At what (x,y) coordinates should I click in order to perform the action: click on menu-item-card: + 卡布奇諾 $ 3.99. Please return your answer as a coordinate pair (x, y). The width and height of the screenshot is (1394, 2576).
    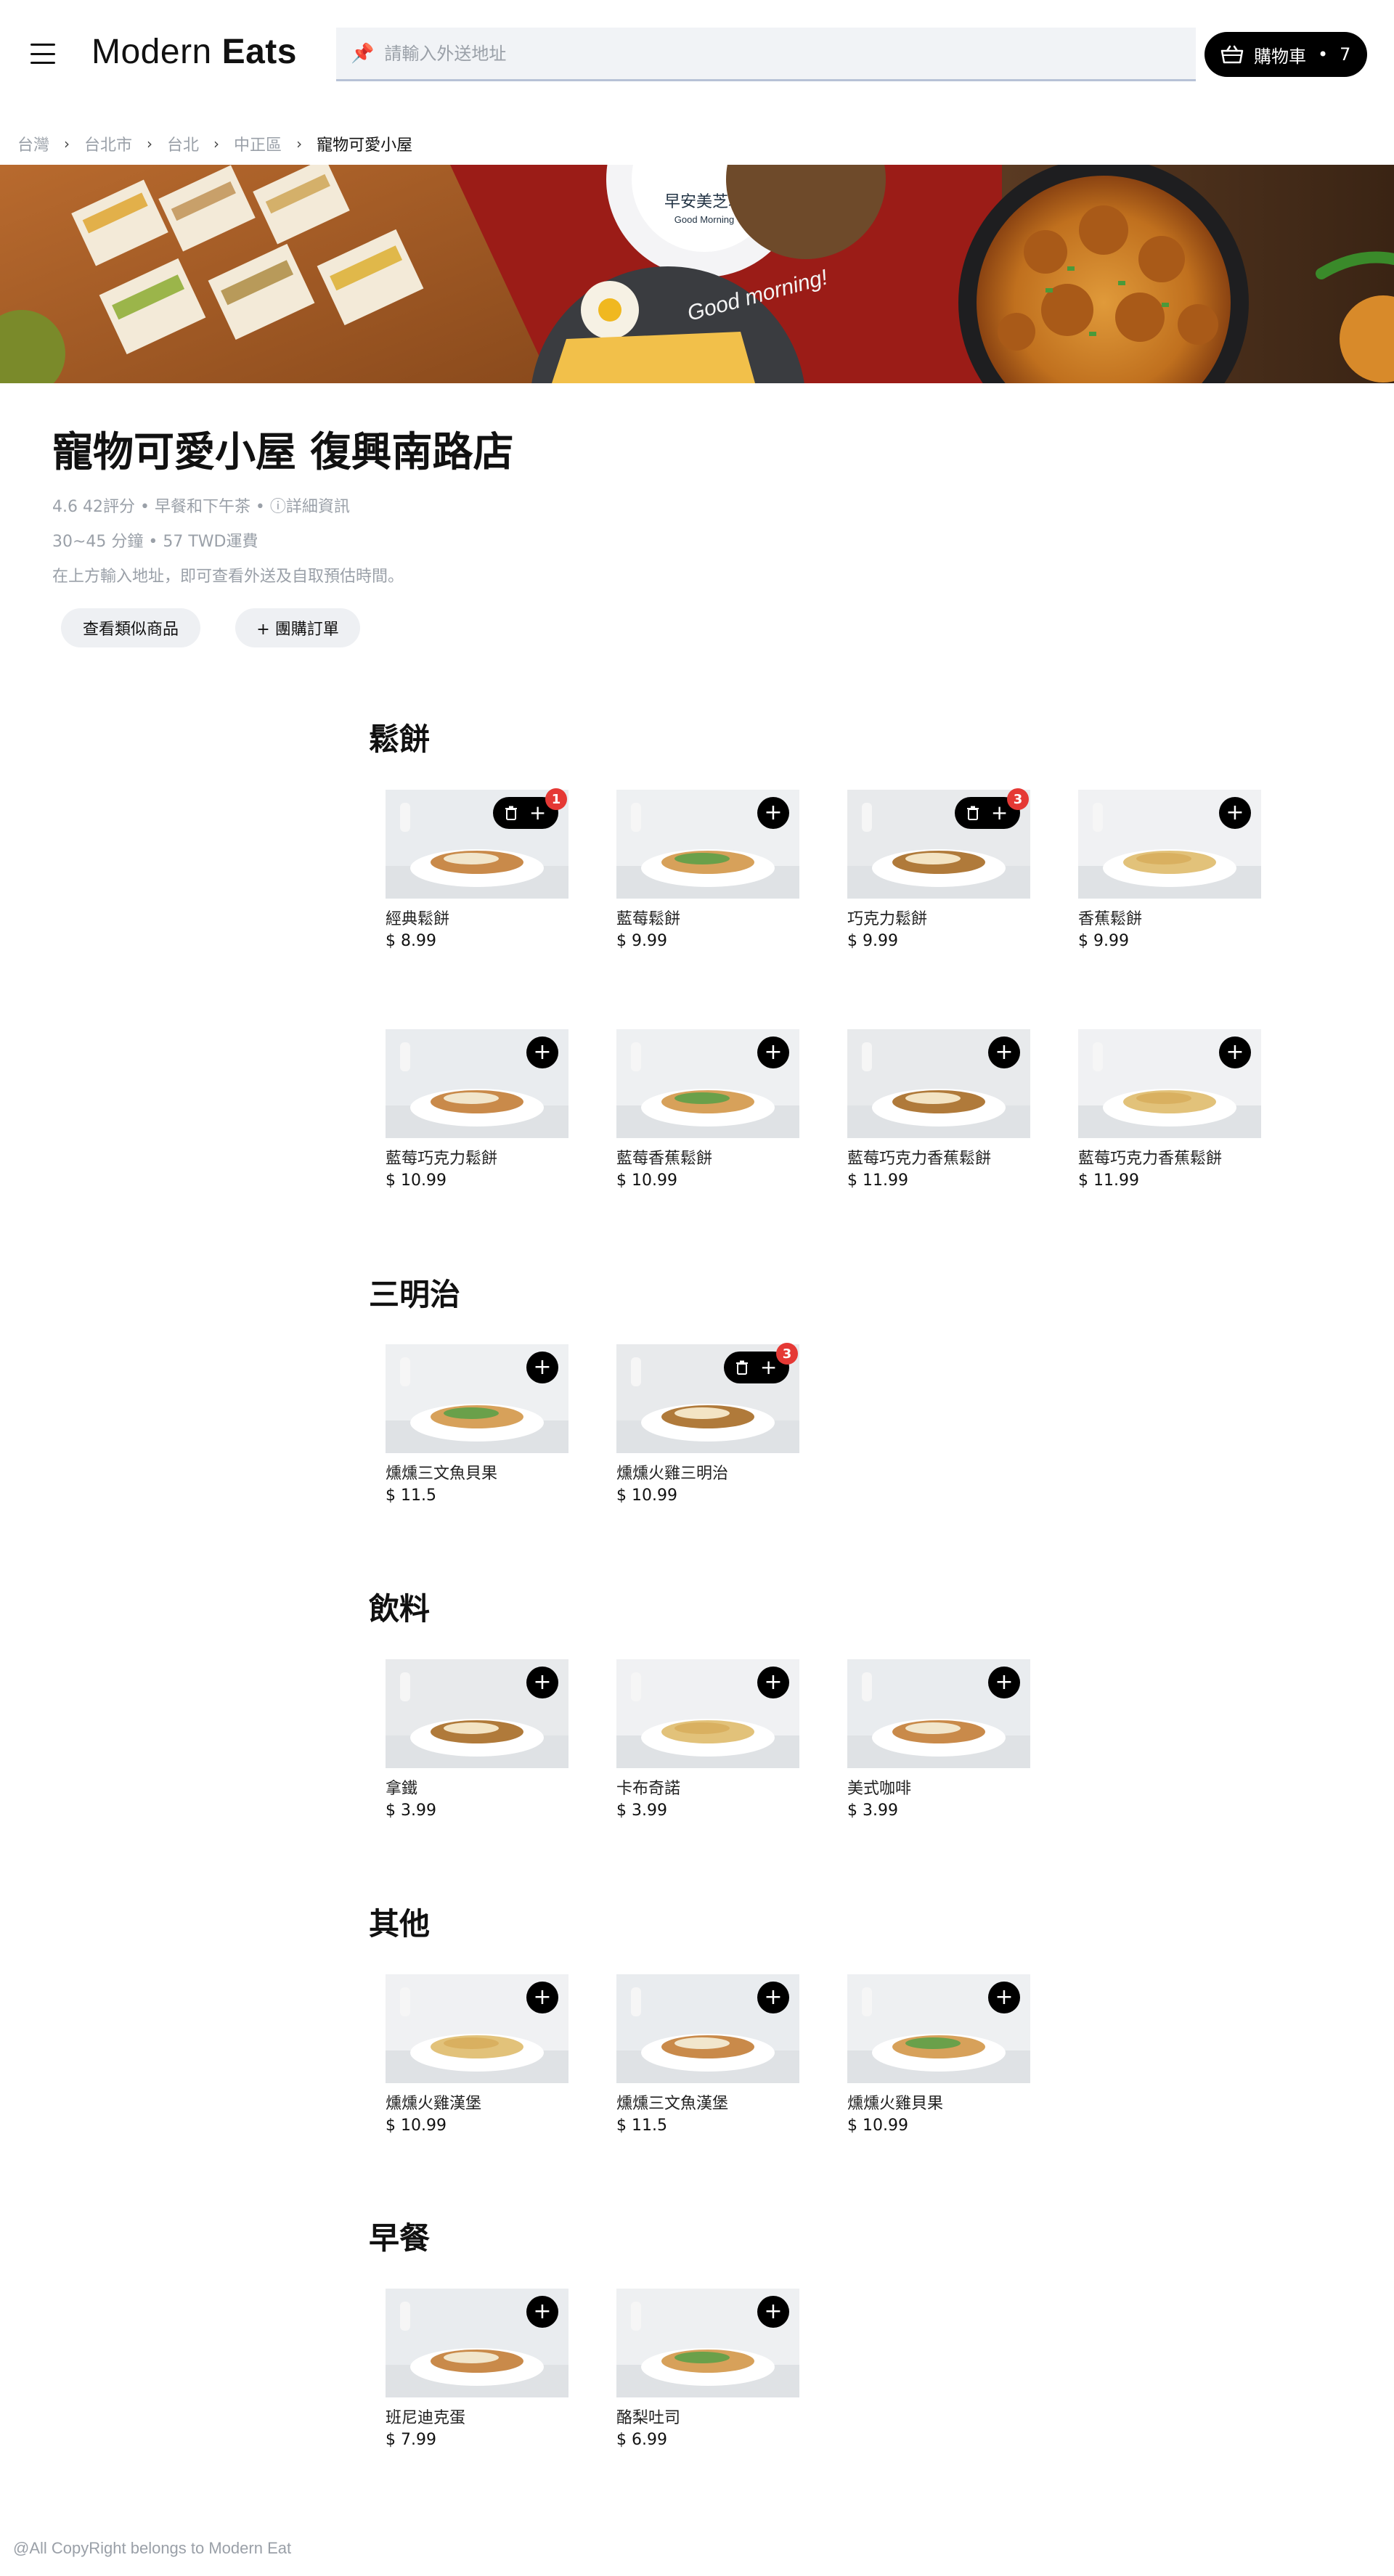
    Looking at the image, I should click on (707, 1739).